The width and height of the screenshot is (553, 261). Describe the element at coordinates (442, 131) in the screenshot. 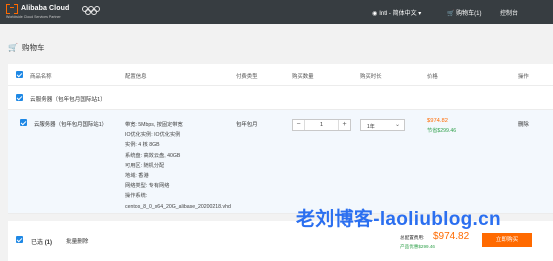

I see `item-saved: 节省$299.46` at that location.